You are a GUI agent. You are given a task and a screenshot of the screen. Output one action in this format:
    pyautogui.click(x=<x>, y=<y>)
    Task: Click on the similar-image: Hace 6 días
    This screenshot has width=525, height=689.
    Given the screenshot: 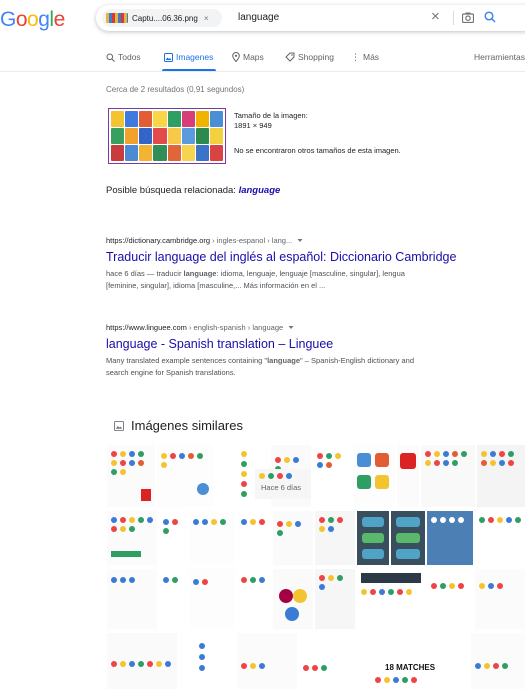 What is the action you would take?
    pyautogui.click(x=283, y=484)
    